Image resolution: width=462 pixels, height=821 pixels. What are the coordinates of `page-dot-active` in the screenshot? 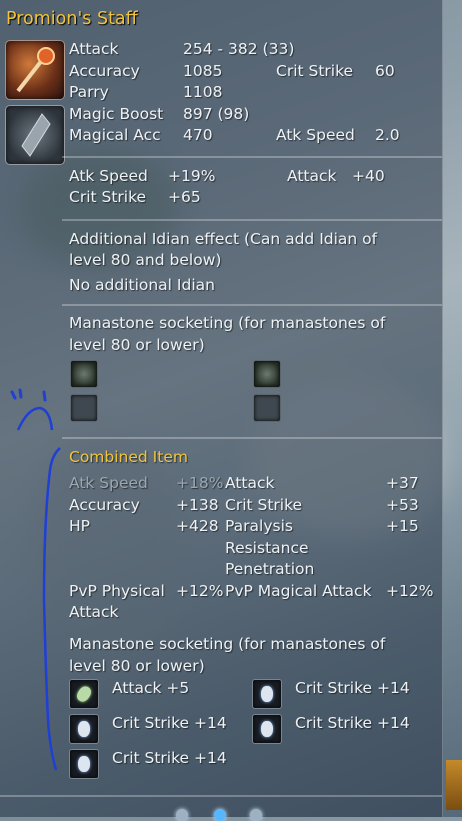 It's located at (220, 815).